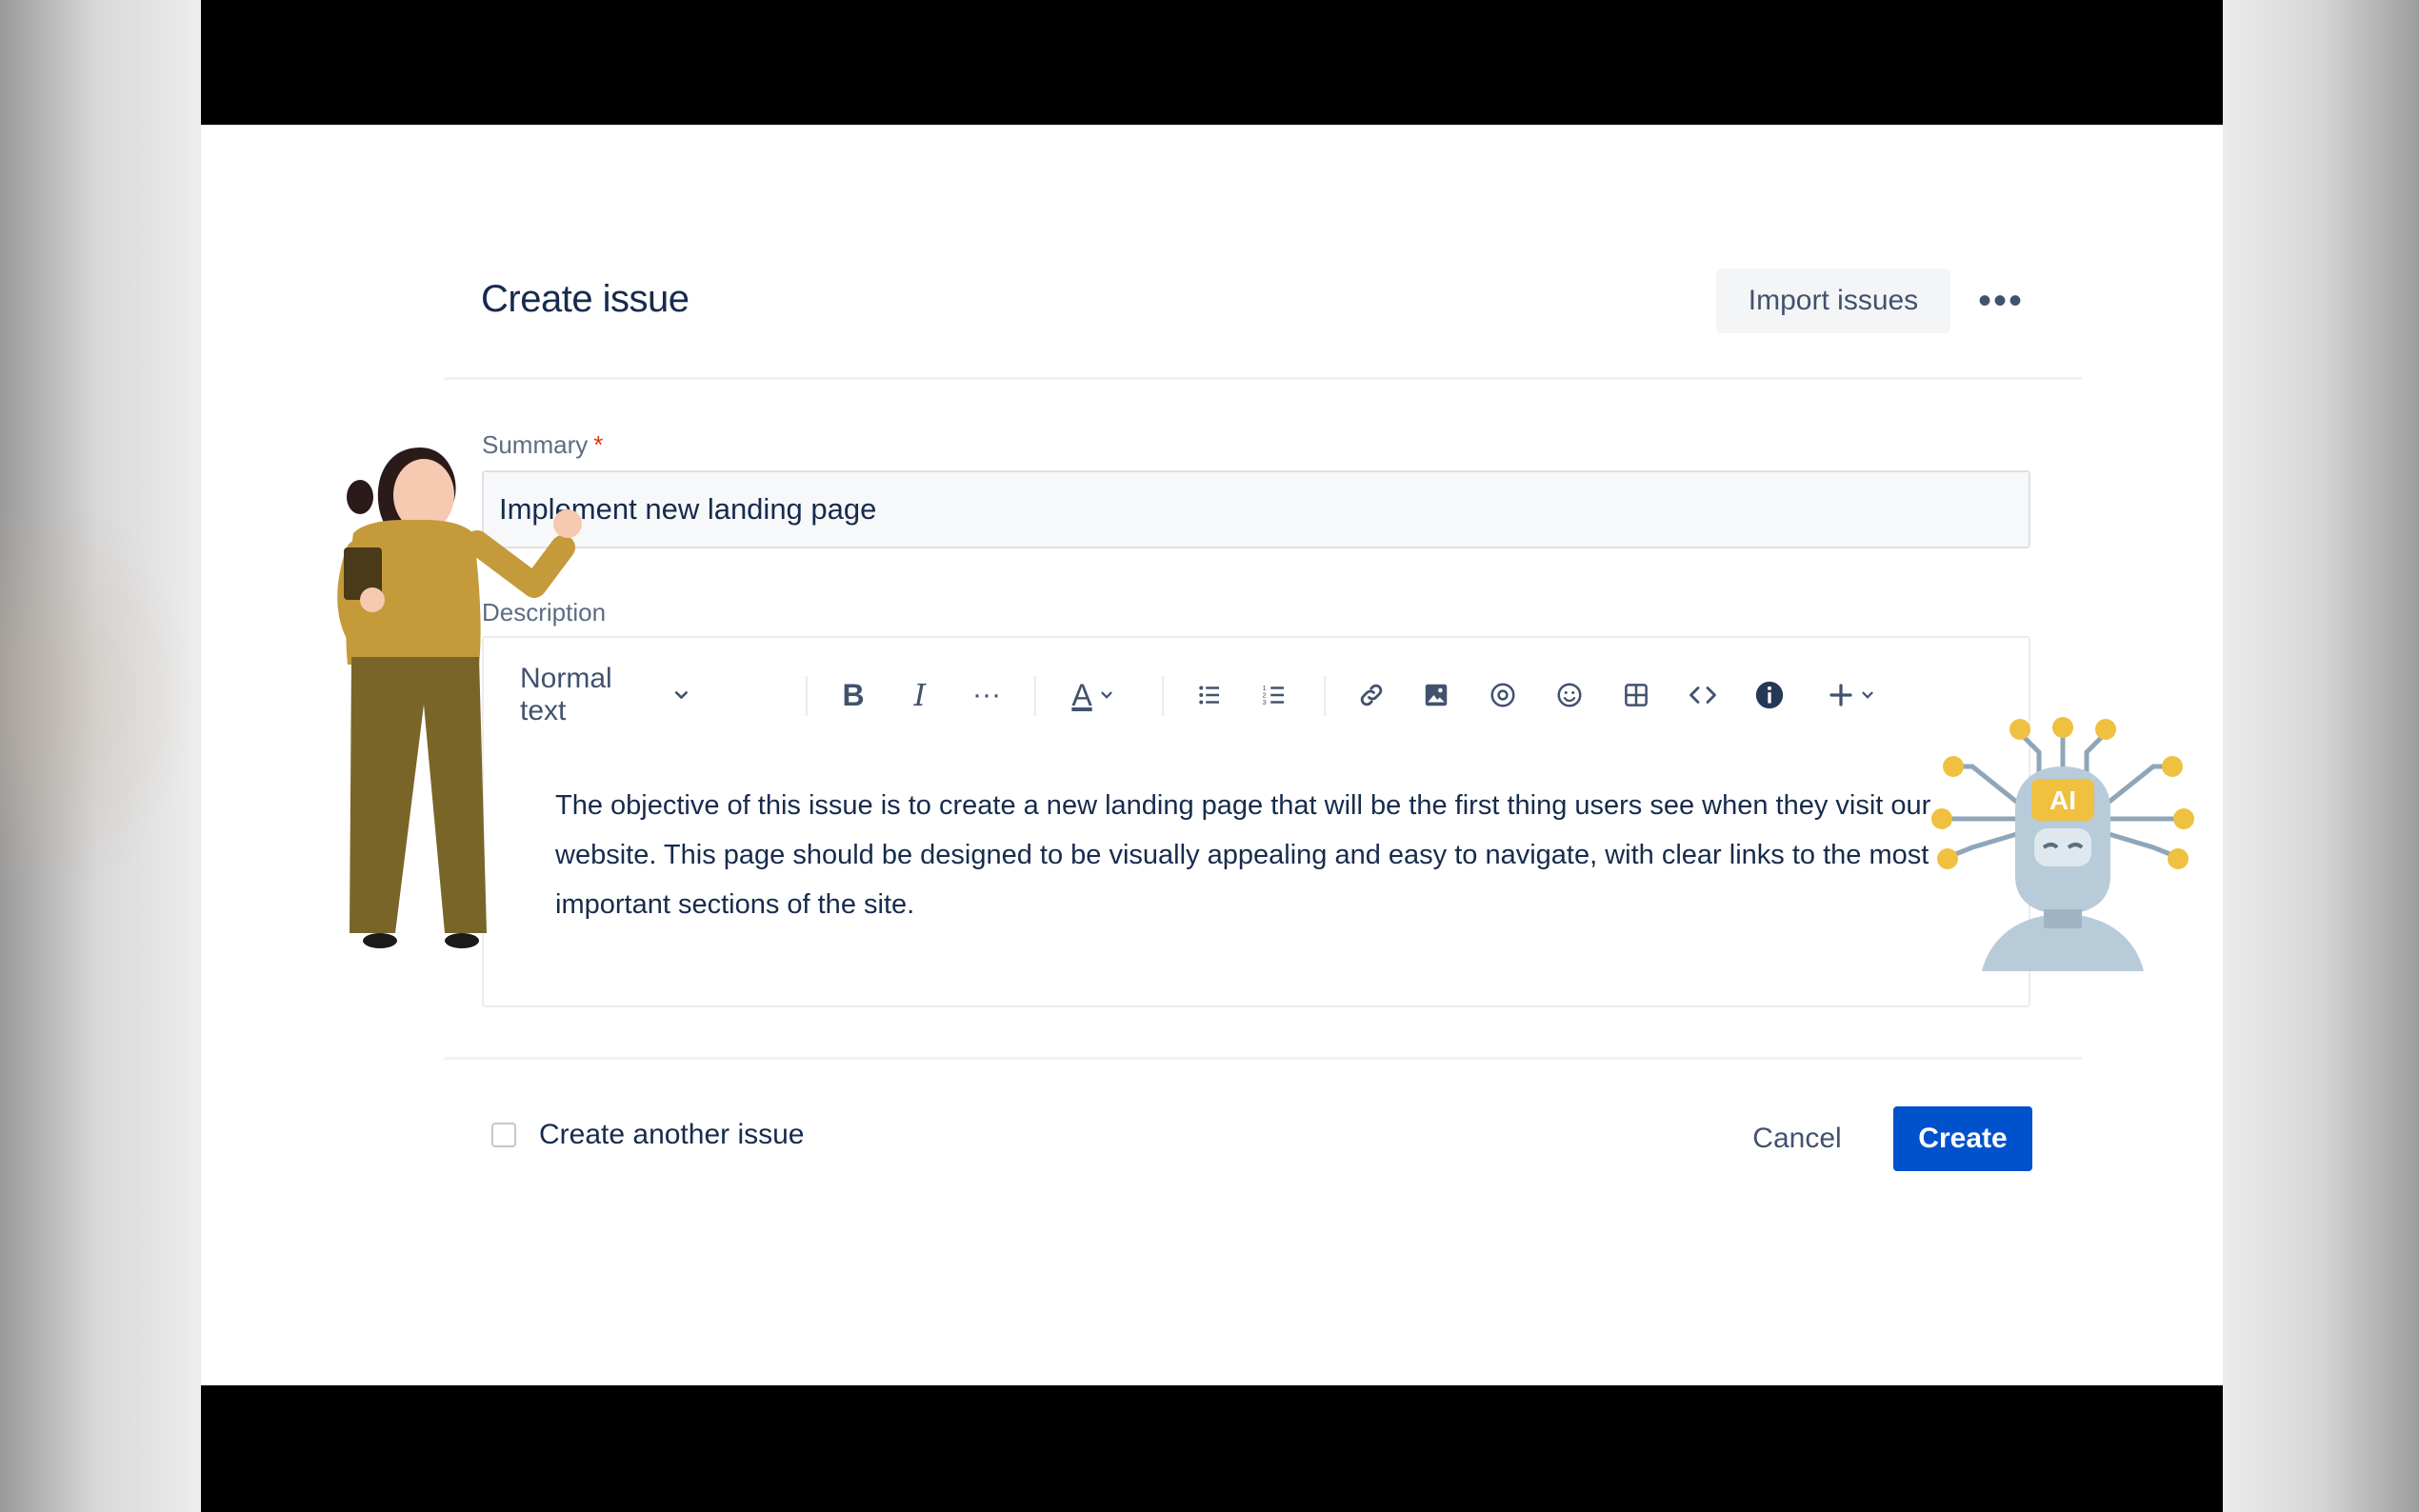  Describe the element at coordinates (459, 698) in the screenshot. I see `woman-illustration` at that location.